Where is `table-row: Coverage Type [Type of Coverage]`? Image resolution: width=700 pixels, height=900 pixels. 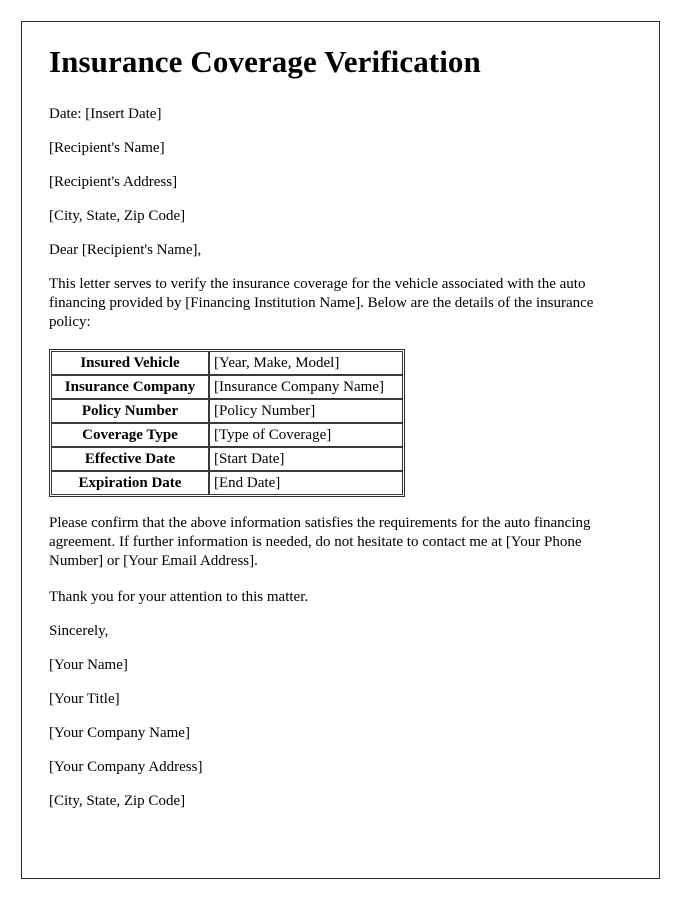 table-row: Coverage Type [Type of Coverage] is located at coordinates (227, 435).